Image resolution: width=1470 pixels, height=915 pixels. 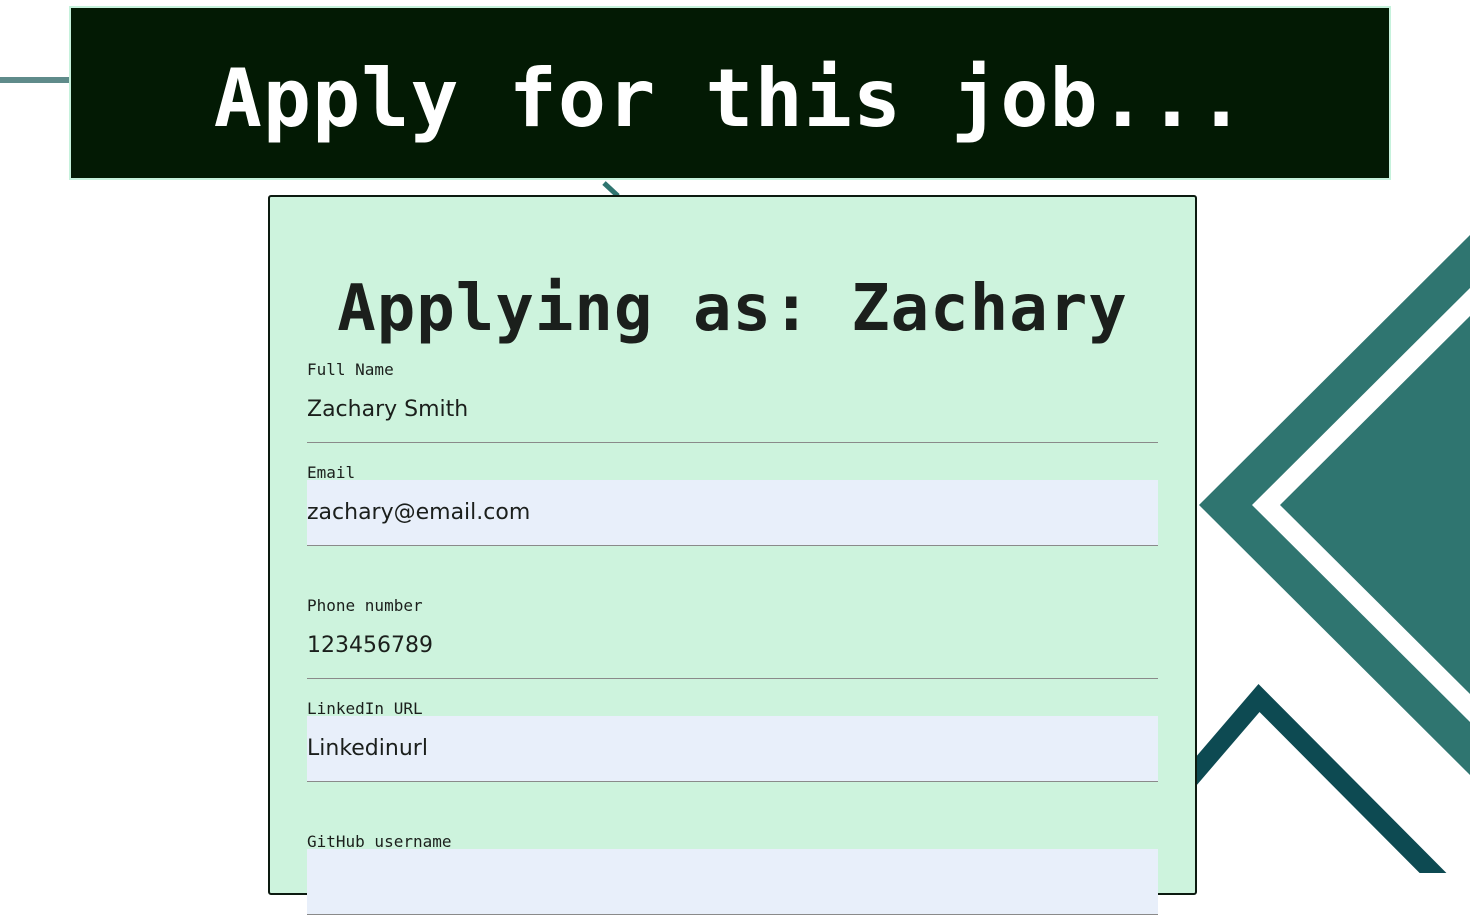 I want to click on linkedin-label: LinkedIn URL, so click(x=365, y=708).